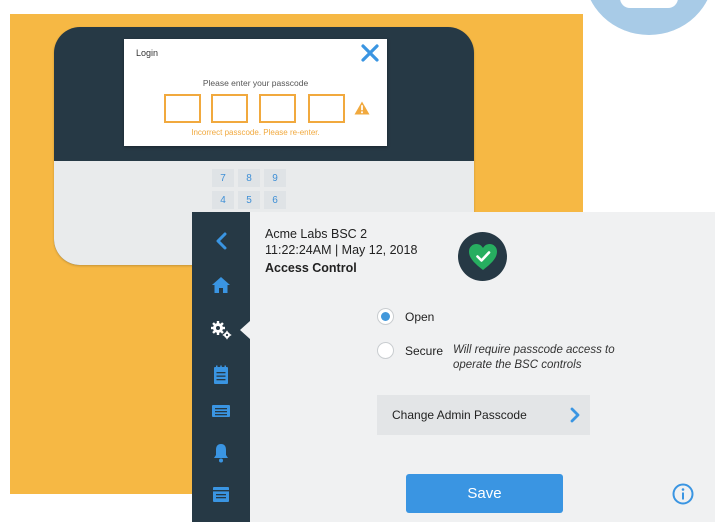  I want to click on sidebar, so click(221, 367).